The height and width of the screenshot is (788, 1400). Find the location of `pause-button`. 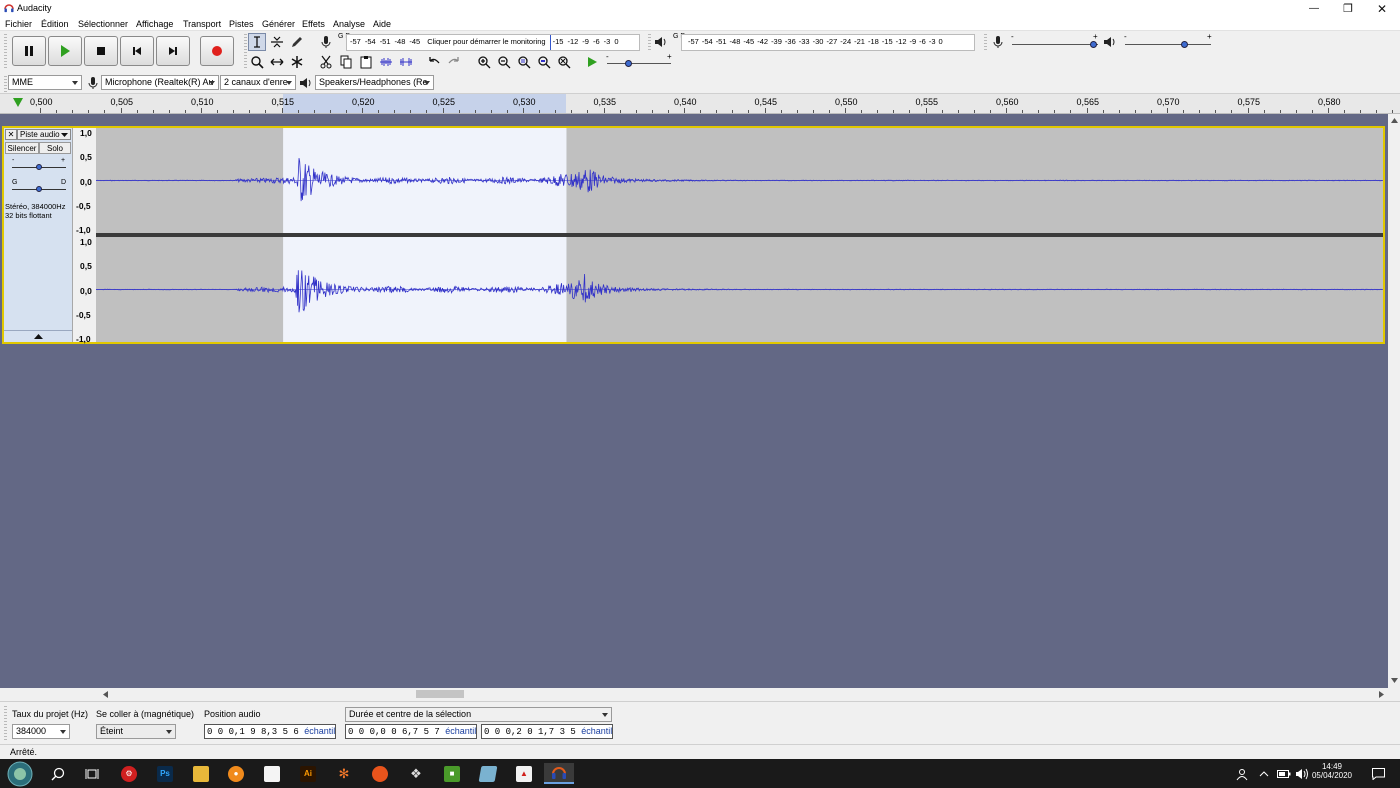

pause-button is located at coordinates (29, 51).